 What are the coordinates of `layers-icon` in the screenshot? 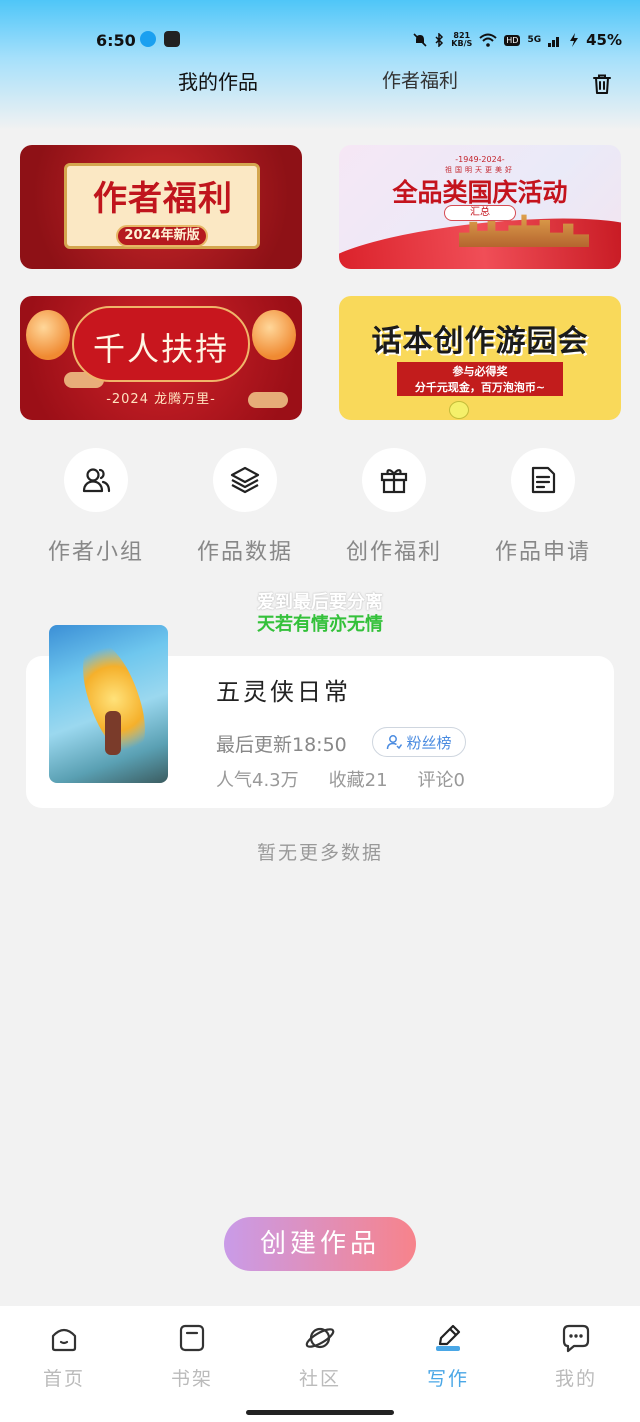 It's located at (245, 480).